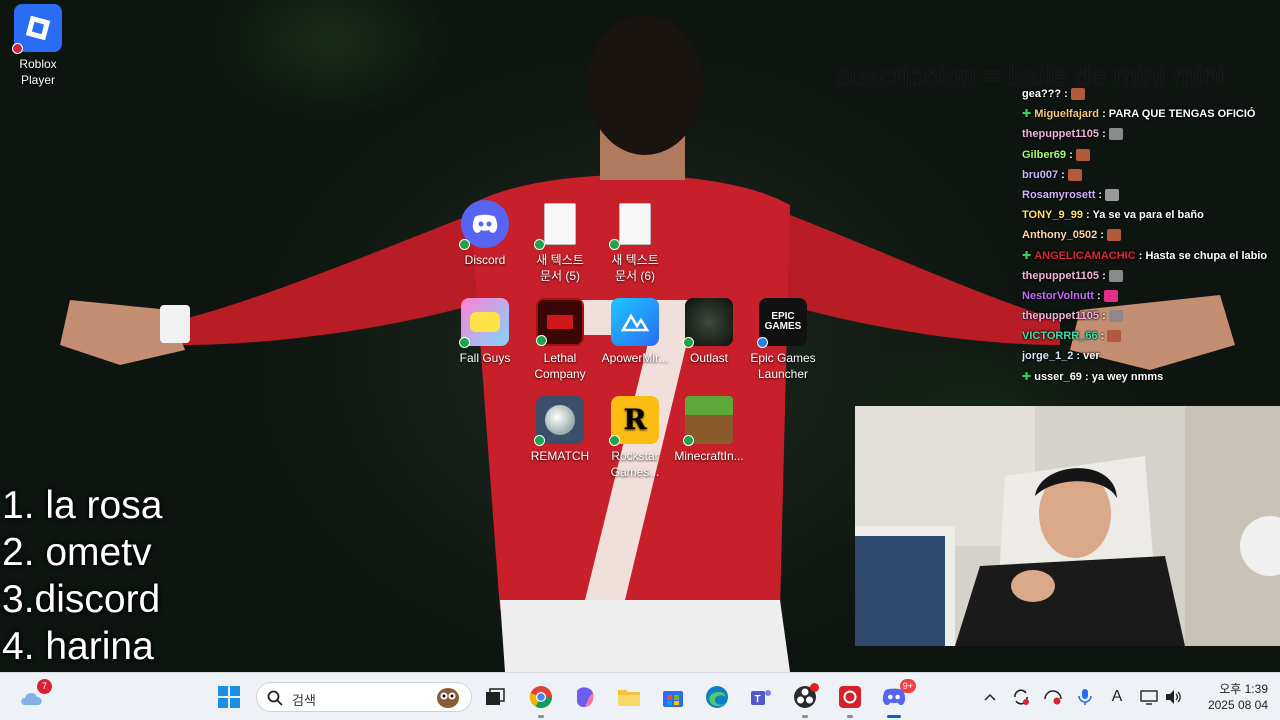 The image size is (1280, 720). Describe the element at coordinates (709, 332) in the screenshot. I see `desktop-icon-outlast: Outlast` at that location.